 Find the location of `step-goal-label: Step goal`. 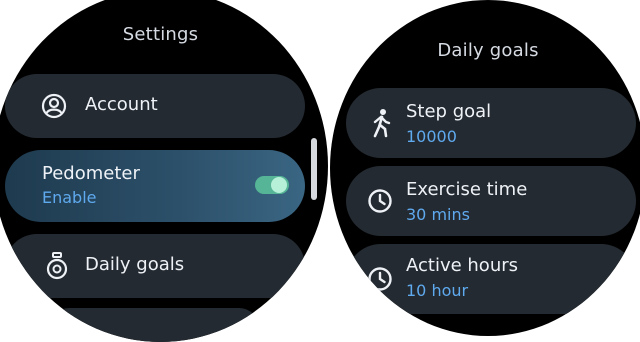

step-goal-label: Step goal is located at coordinates (449, 111).